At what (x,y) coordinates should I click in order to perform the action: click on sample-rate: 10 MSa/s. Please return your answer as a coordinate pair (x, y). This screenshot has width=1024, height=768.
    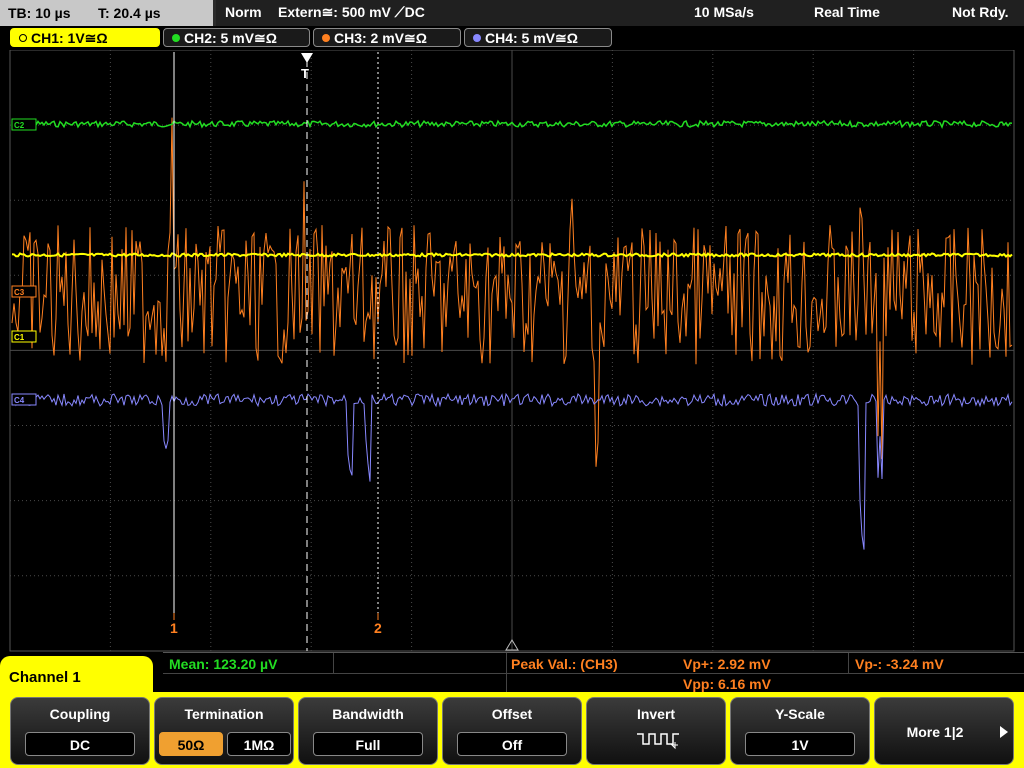
    Looking at the image, I should click on (724, 12).